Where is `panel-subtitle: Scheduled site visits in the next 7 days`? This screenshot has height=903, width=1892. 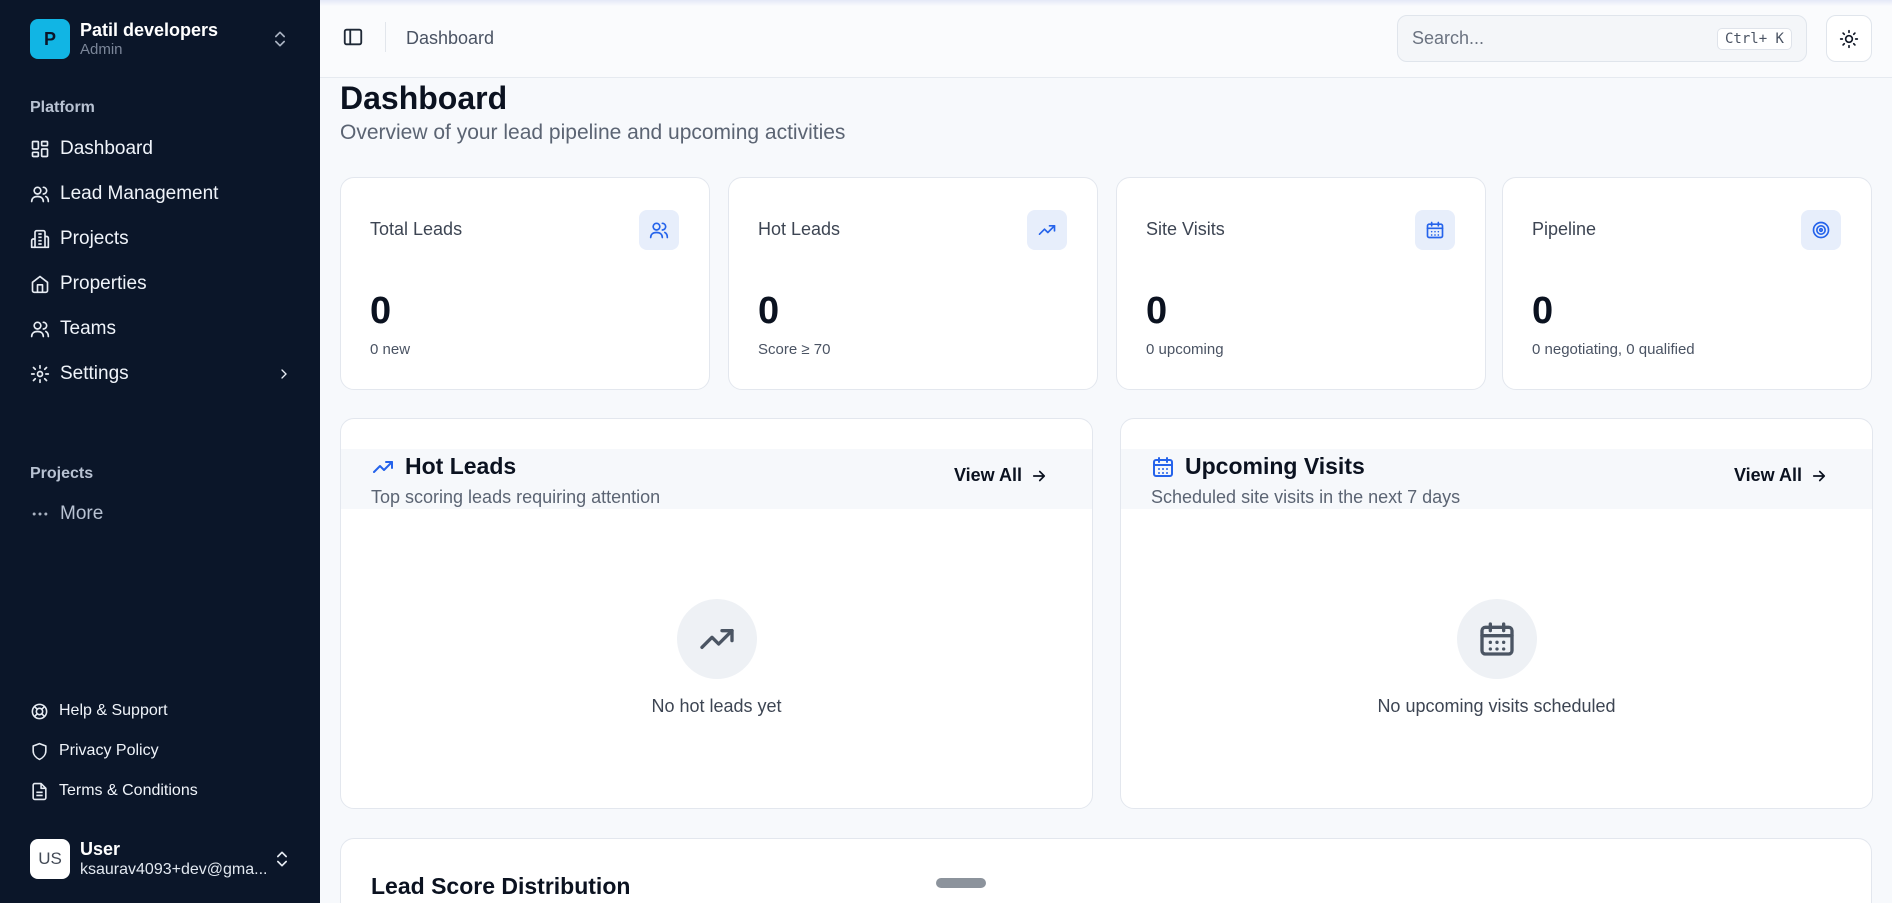
panel-subtitle: Scheduled site visits in the next 7 days is located at coordinates (1306, 497).